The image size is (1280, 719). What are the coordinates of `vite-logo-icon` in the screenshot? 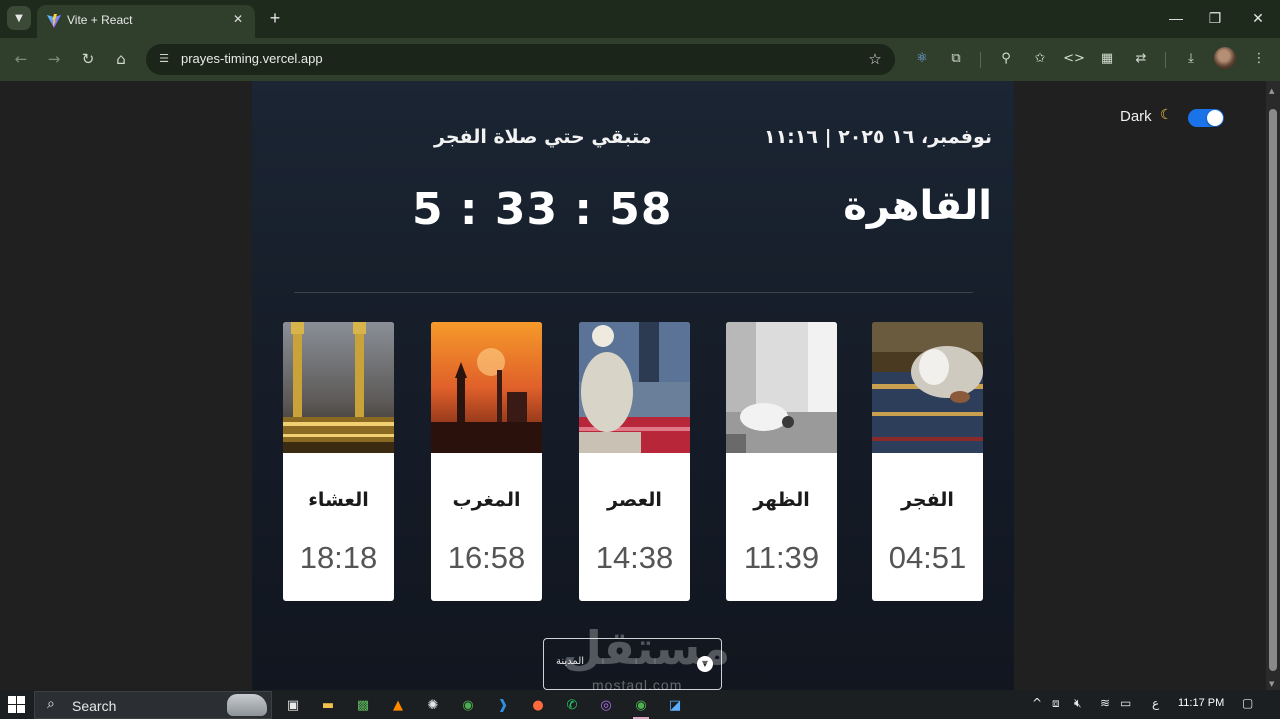 It's located at (54, 21).